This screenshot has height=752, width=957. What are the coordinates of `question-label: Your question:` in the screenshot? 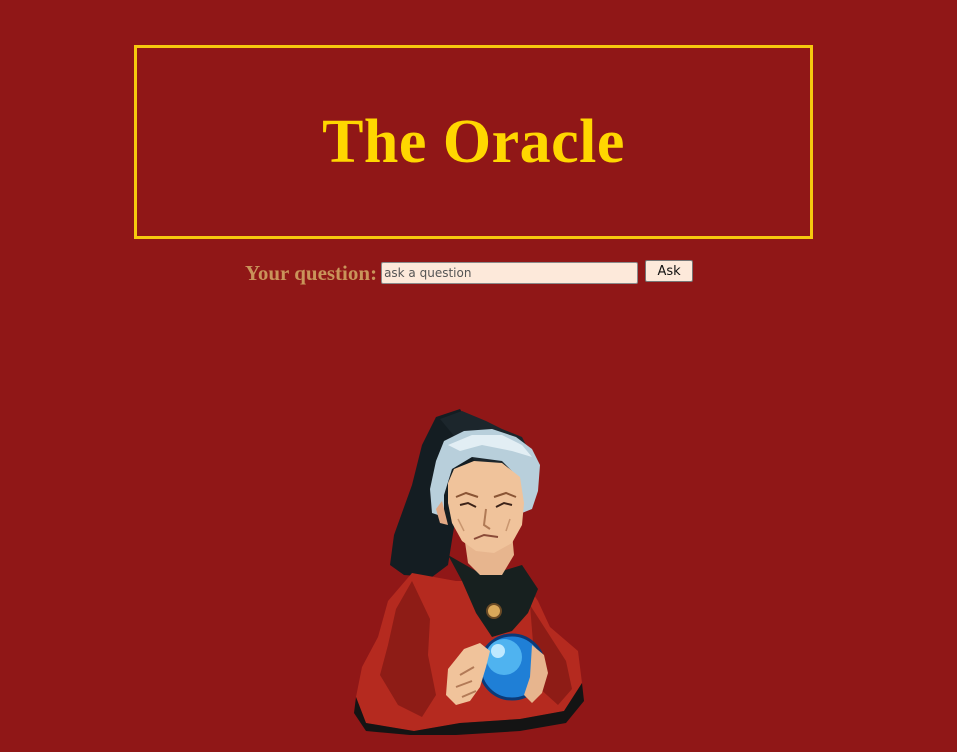 It's located at (311, 273).